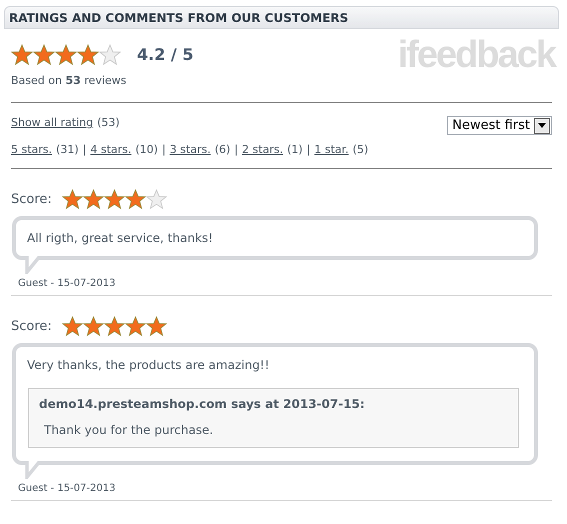 The width and height of the screenshot is (567, 524). What do you see at coordinates (202, 404) in the screenshot?
I see `reply-title: demo14.presteamshop.com says at 2013-07-15:` at bounding box center [202, 404].